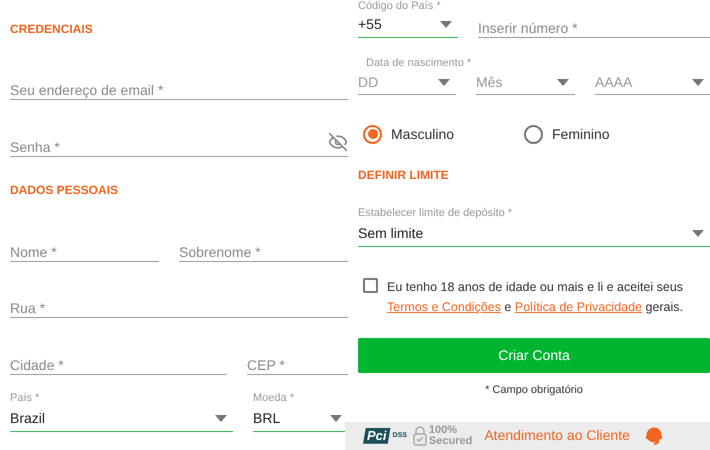 The width and height of the screenshot is (710, 450). I want to click on input-field: CEP *, so click(297, 361).